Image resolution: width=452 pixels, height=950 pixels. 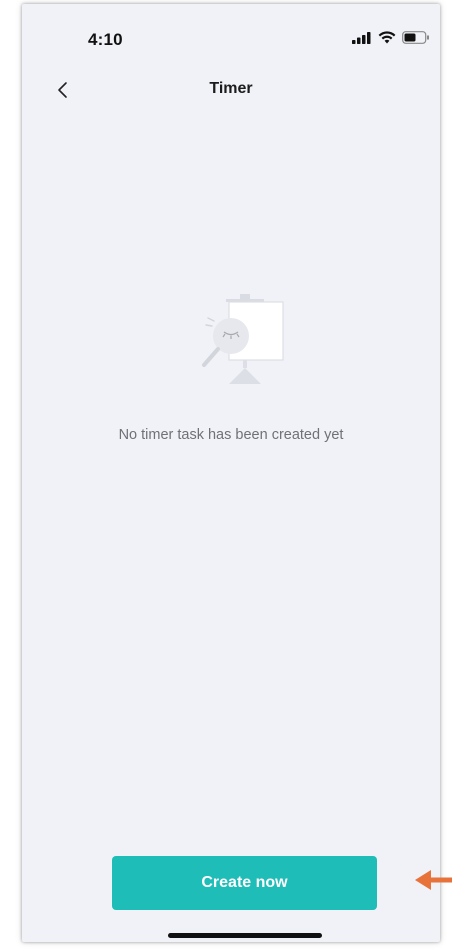 I want to click on home-indicator, so click(x=245, y=935).